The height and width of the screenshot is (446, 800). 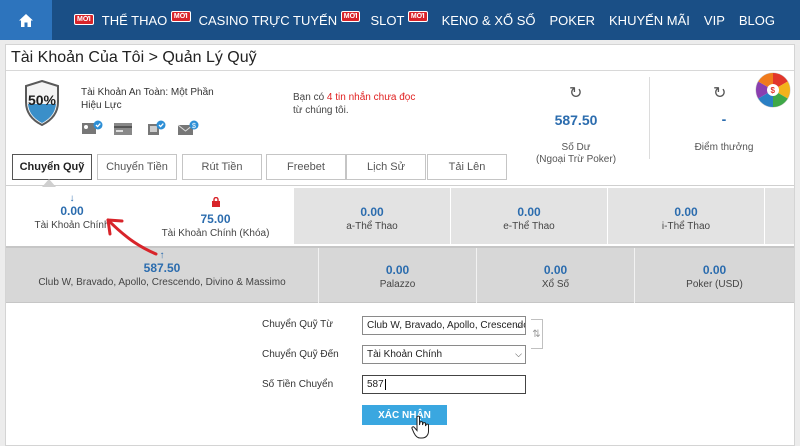 What do you see at coordinates (297, 324) in the screenshot?
I see `from-wallet-label: Chuyển Quỹ Từ` at bounding box center [297, 324].